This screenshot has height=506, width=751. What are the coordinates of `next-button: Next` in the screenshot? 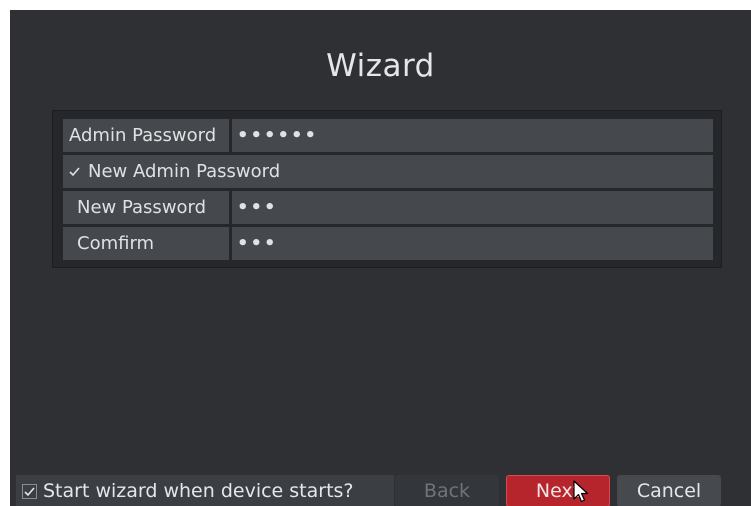 It's located at (558, 490).